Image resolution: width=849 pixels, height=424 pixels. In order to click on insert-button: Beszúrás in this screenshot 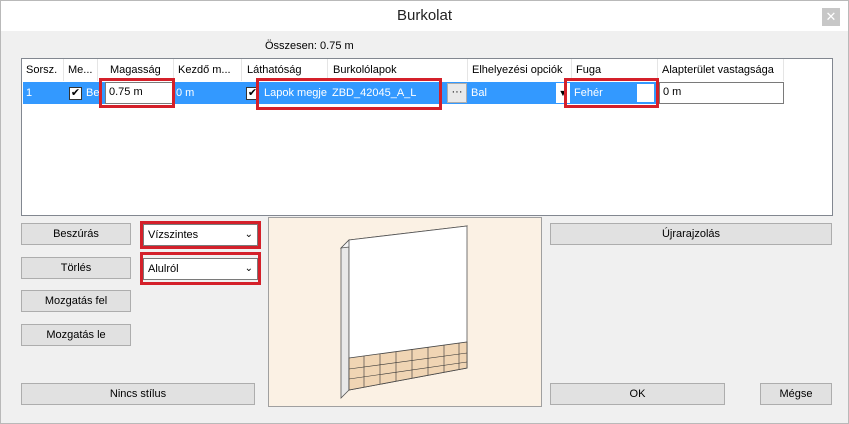, I will do `click(76, 234)`.